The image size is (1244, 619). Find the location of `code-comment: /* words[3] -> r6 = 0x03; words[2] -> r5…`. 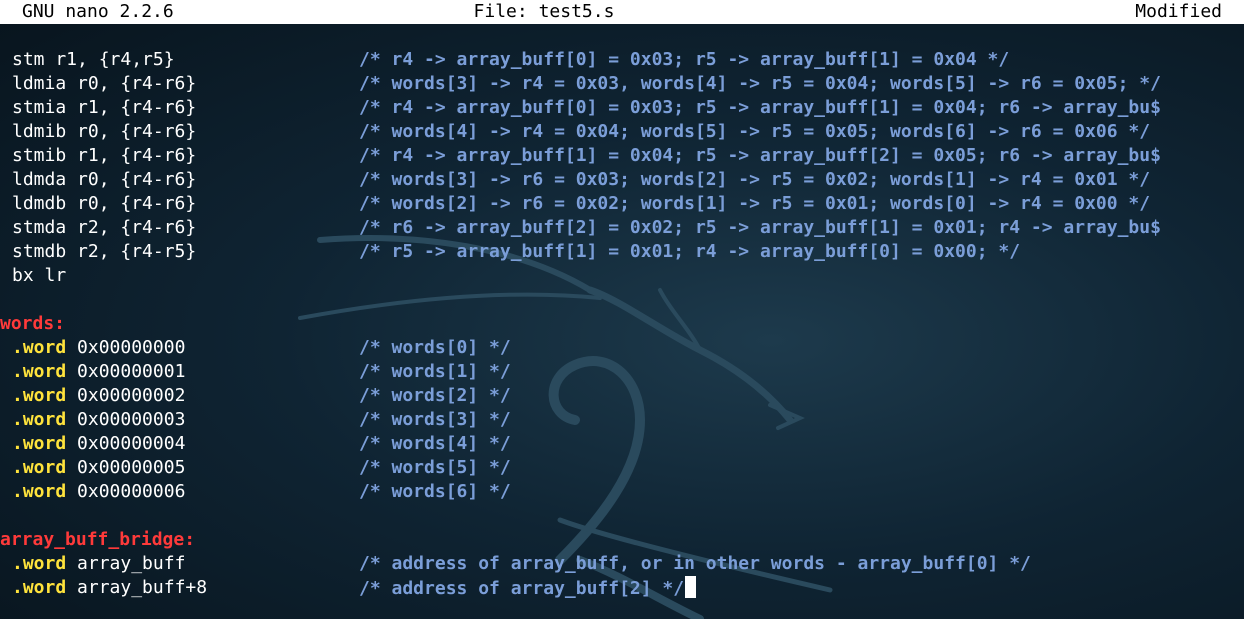

code-comment: /* words[3] -> r6 = 0x03; words[2] -> r5… is located at coordinates (755, 179).